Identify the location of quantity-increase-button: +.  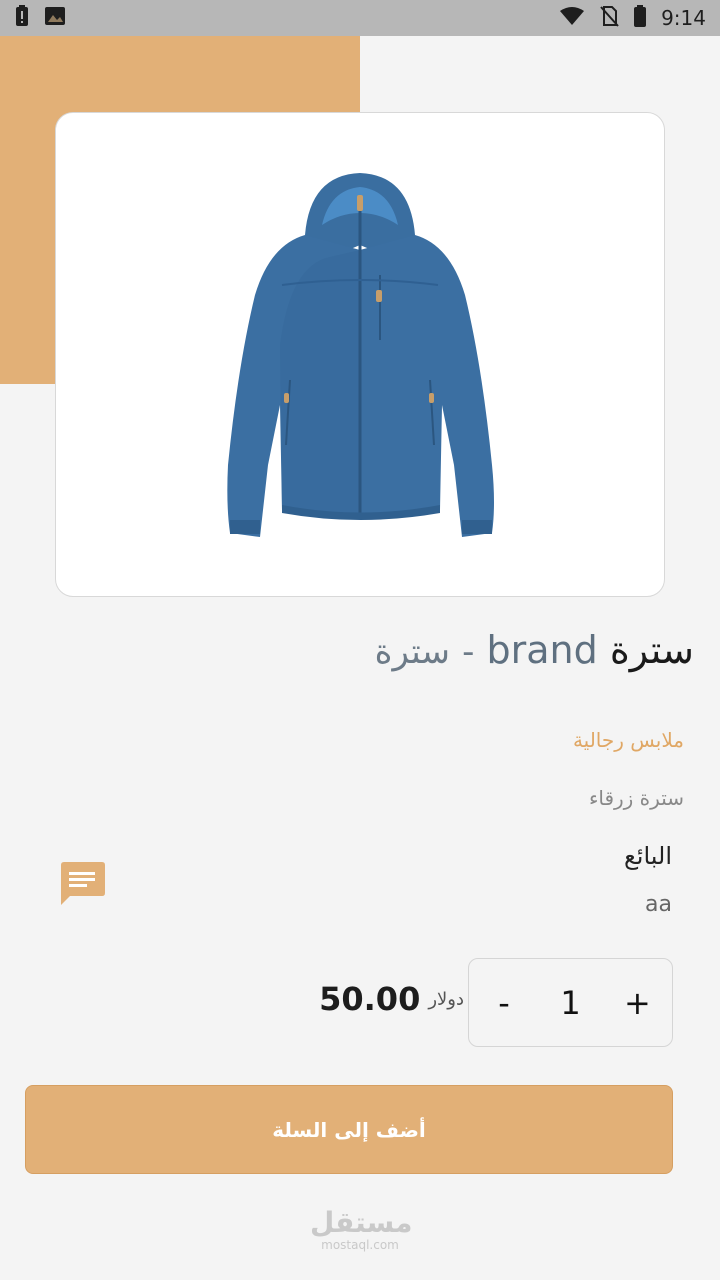
(637, 1003).